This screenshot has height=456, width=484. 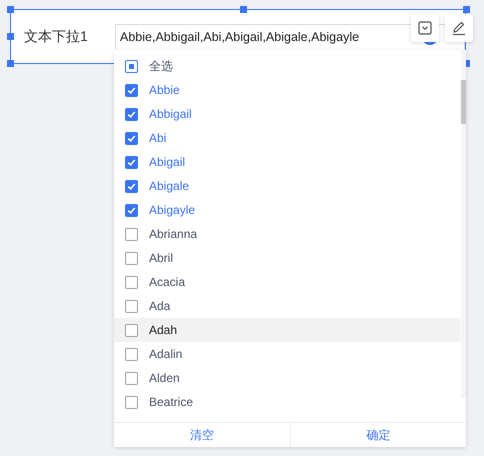 I want to click on option-row: Abi, so click(x=287, y=138).